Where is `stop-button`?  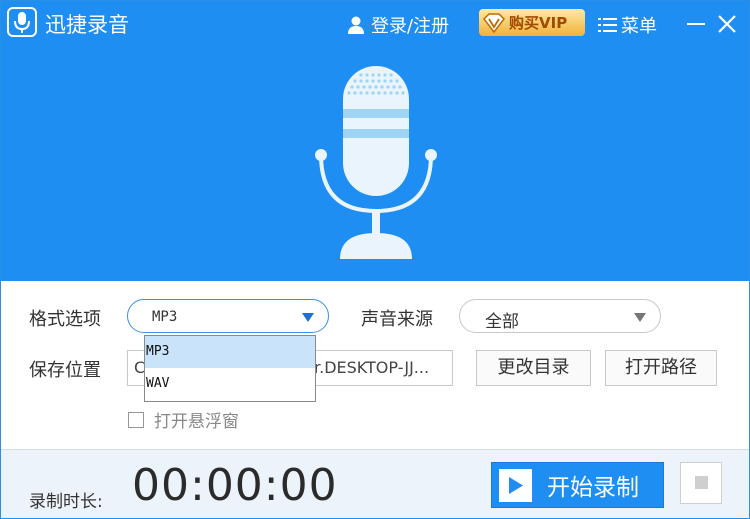
stop-button is located at coordinates (701, 483).